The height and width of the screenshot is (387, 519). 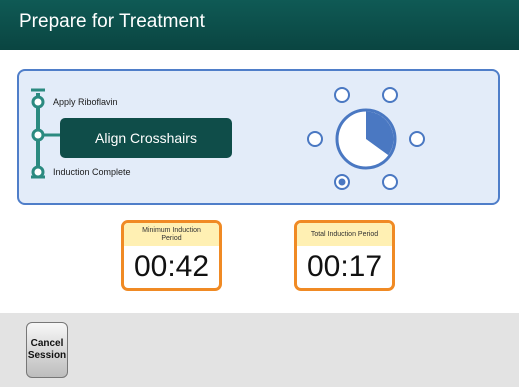 I want to click on position-selected-dot, so click(x=342, y=182).